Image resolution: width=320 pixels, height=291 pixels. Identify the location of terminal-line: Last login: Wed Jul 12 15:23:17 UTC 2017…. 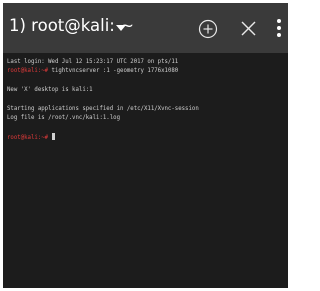
(145, 62).